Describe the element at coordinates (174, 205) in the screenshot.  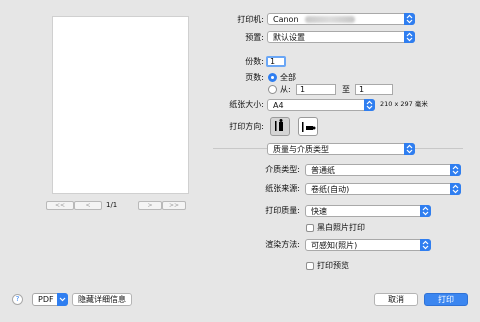
I see `last-page-button: >>` at that location.